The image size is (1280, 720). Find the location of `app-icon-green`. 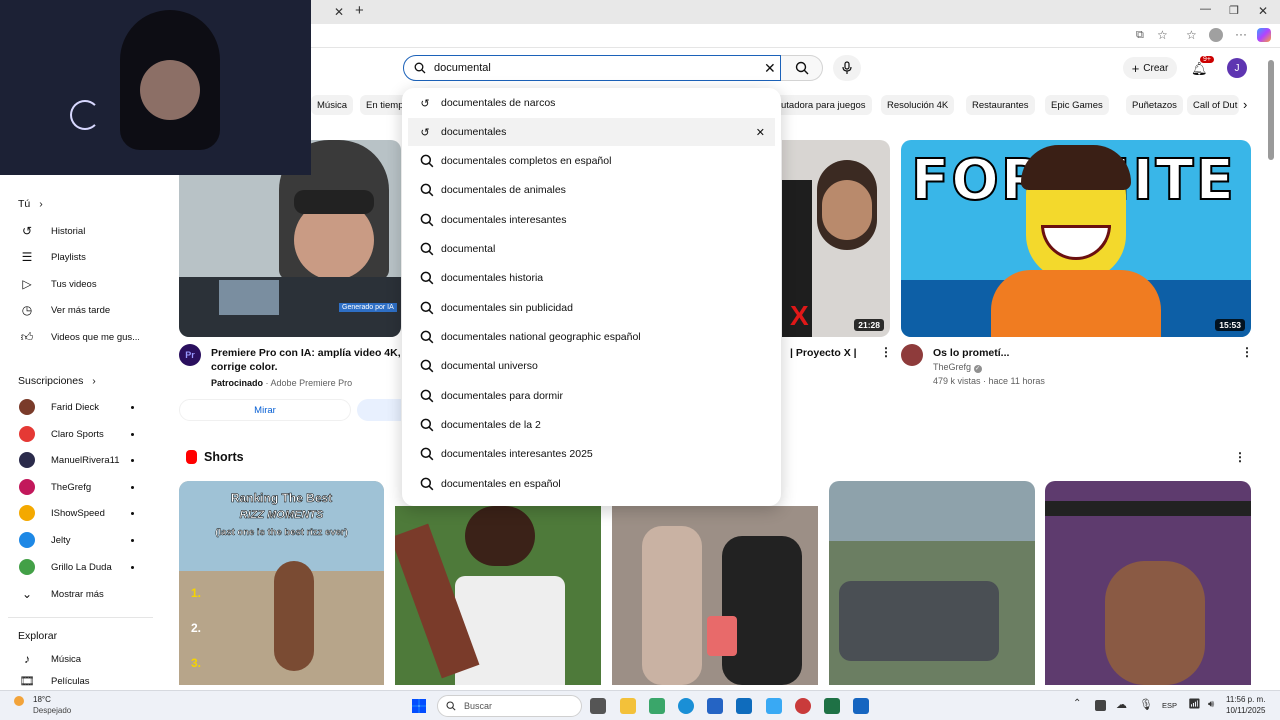

app-icon-green is located at coordinates (657, 706).